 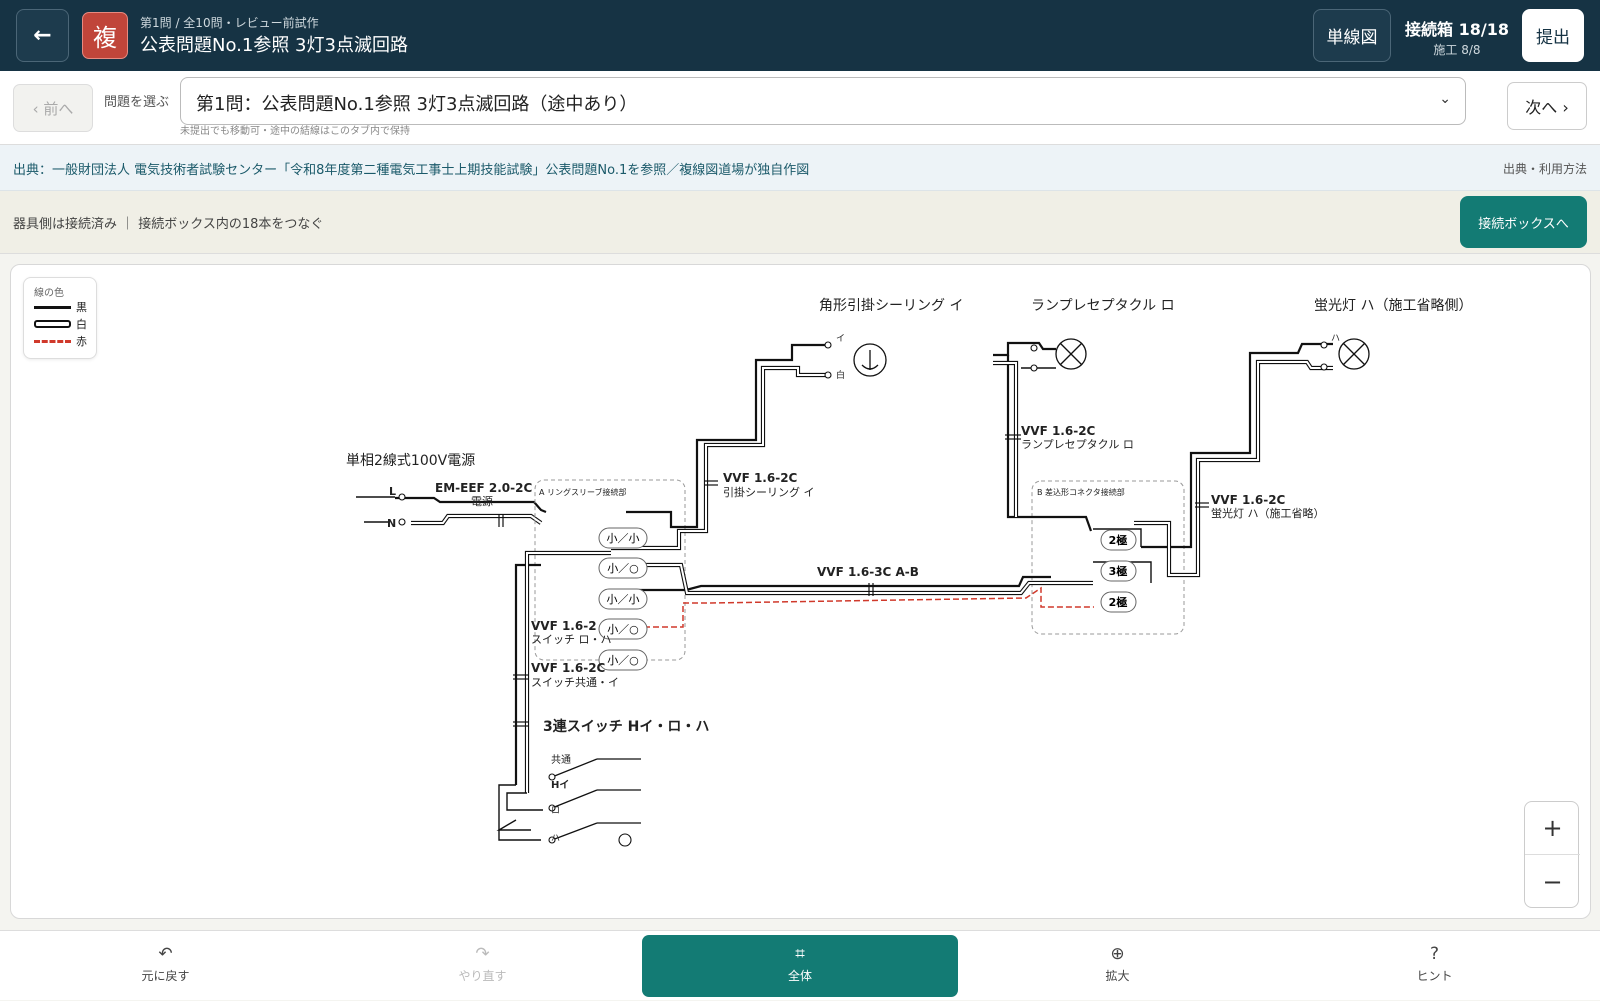 I want to click on fit-all-button: ⌗ 全体, so click(x=800, y=966).